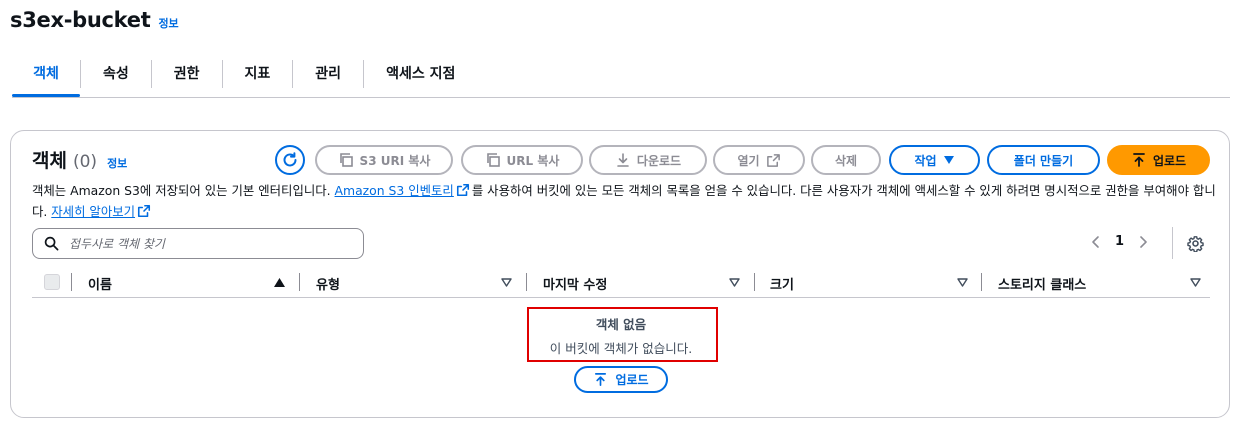 The width and height of the screenshot is (1240, 423). What do you see at coordinates (632, 380) in the screenshot?
I see `empty-state-upload-label: 업로드` at bounding box center [632, 380].